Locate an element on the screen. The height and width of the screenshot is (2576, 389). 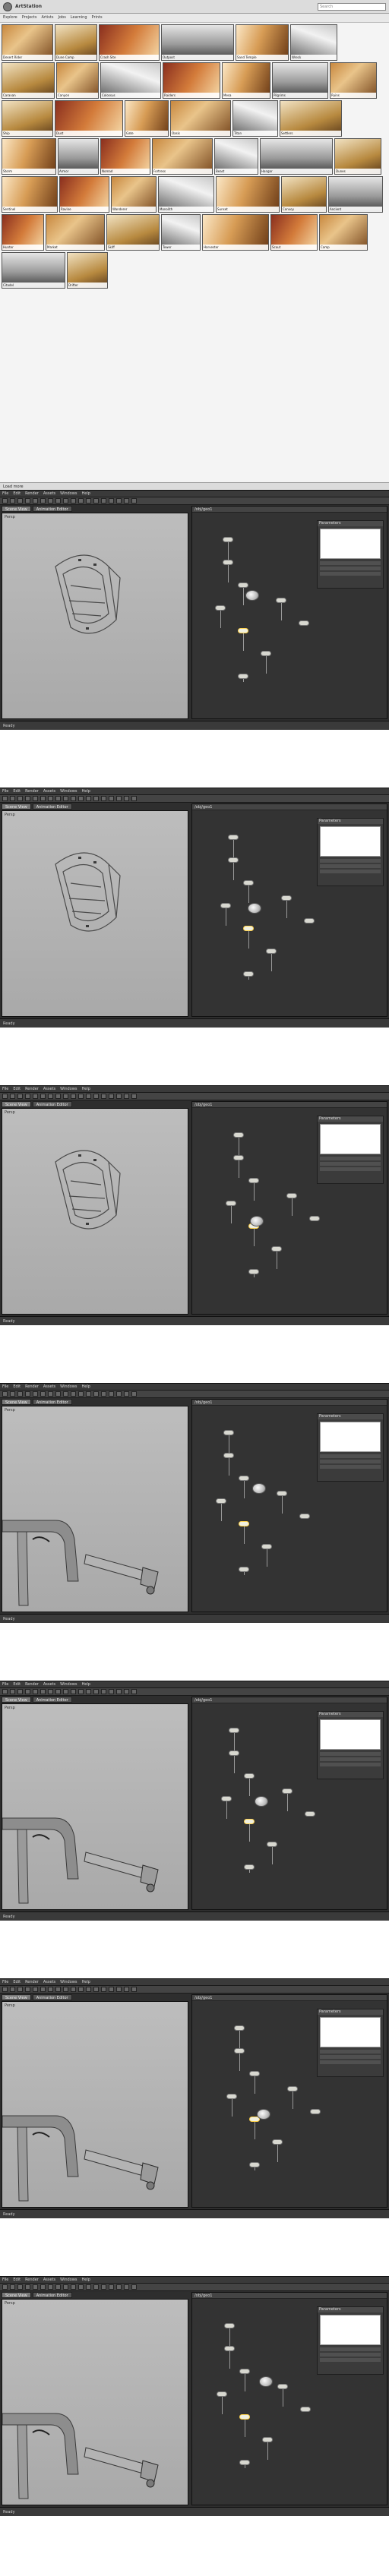
gallery-thumbnail: Dunes is located at coordinates (357, 157).